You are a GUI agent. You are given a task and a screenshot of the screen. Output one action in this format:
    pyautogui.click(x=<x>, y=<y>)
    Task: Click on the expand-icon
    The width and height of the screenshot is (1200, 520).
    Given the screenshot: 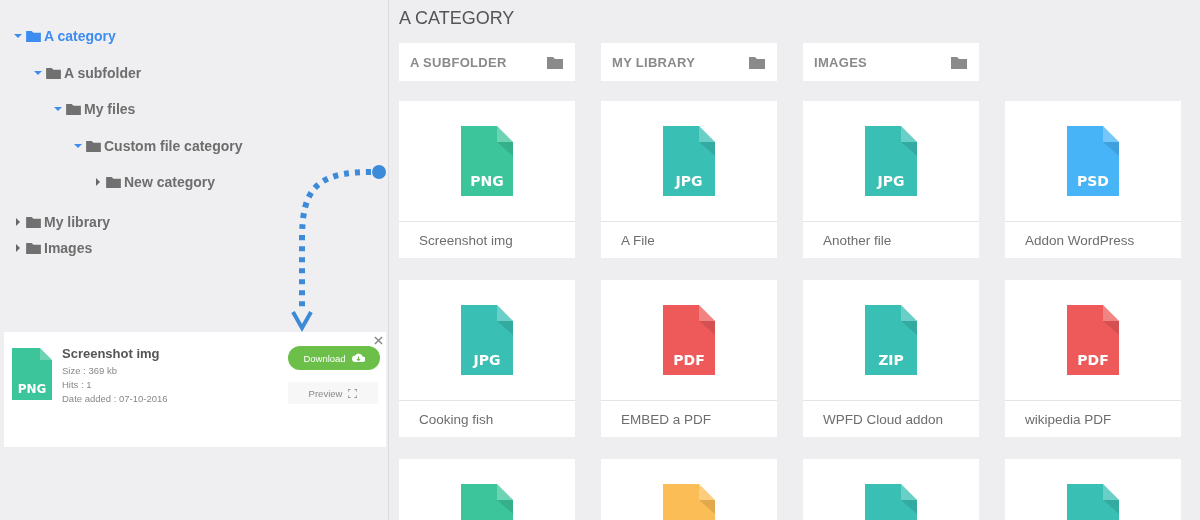 What is the action you would take?
    pyautogui.click(x=353, y=393)
    